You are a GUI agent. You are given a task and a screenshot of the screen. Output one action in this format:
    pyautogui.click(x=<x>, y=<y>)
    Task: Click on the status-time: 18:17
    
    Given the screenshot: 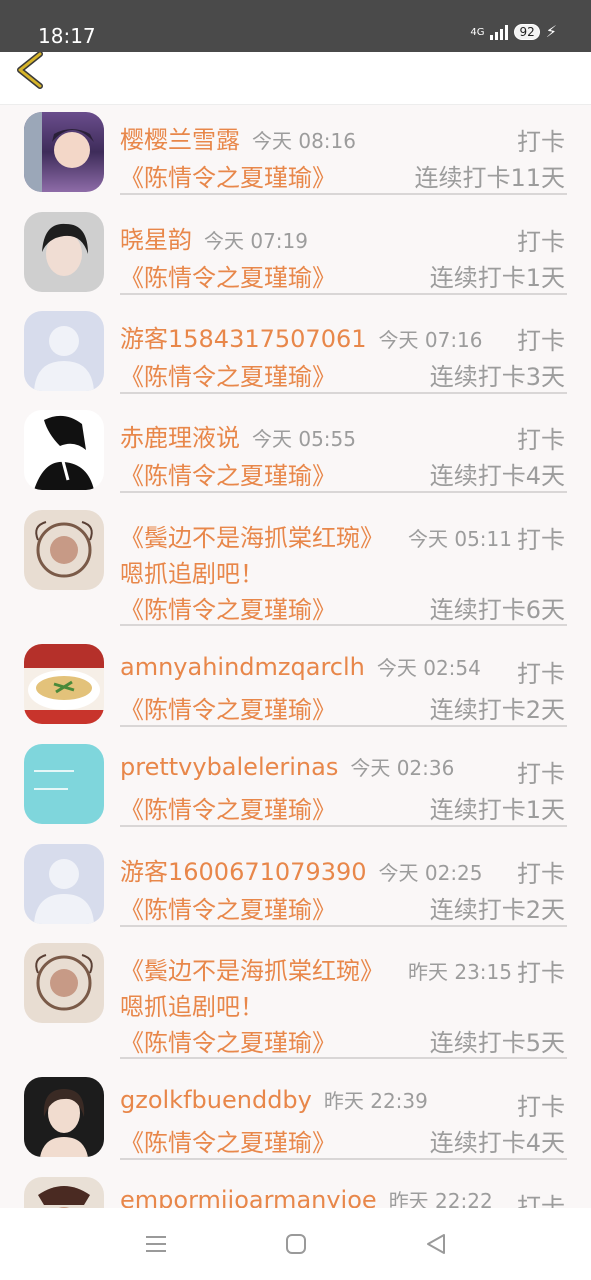 What is the action you would take?
    pyautogui.click(x=67, y=36)
    